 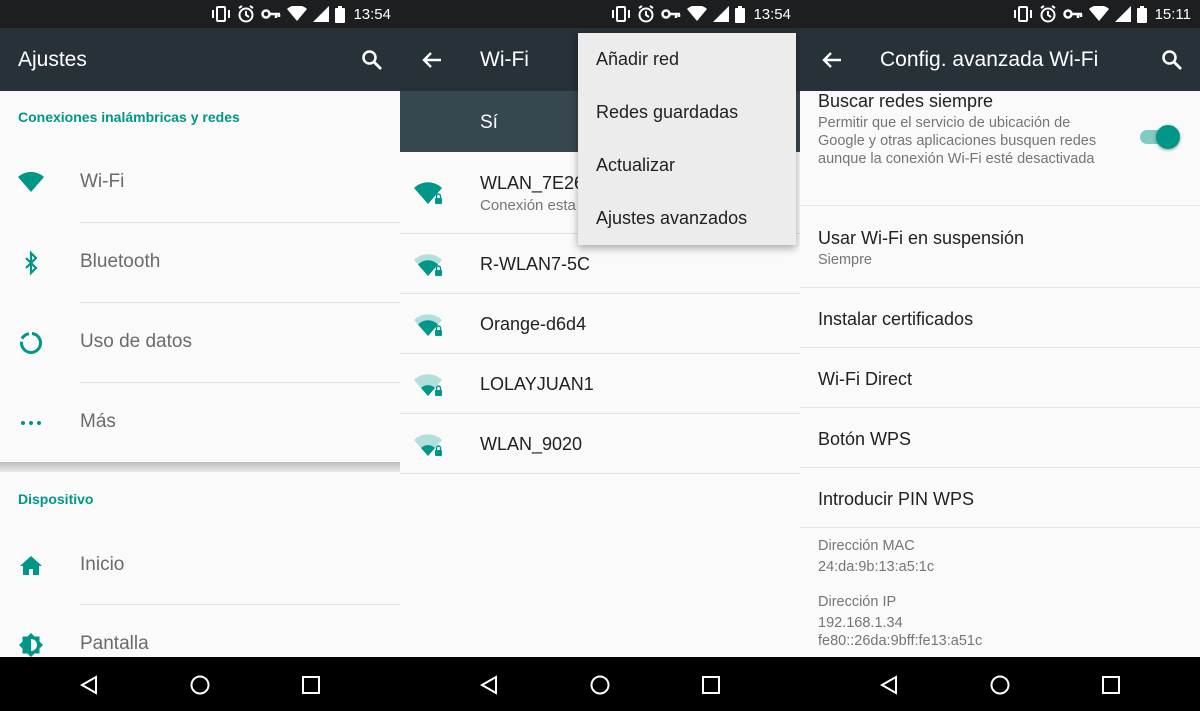 What do you see at coordinates (200, 565) in the screenshot?
I see `settings-item-home: Inicio` at bounding box center [200, 565].